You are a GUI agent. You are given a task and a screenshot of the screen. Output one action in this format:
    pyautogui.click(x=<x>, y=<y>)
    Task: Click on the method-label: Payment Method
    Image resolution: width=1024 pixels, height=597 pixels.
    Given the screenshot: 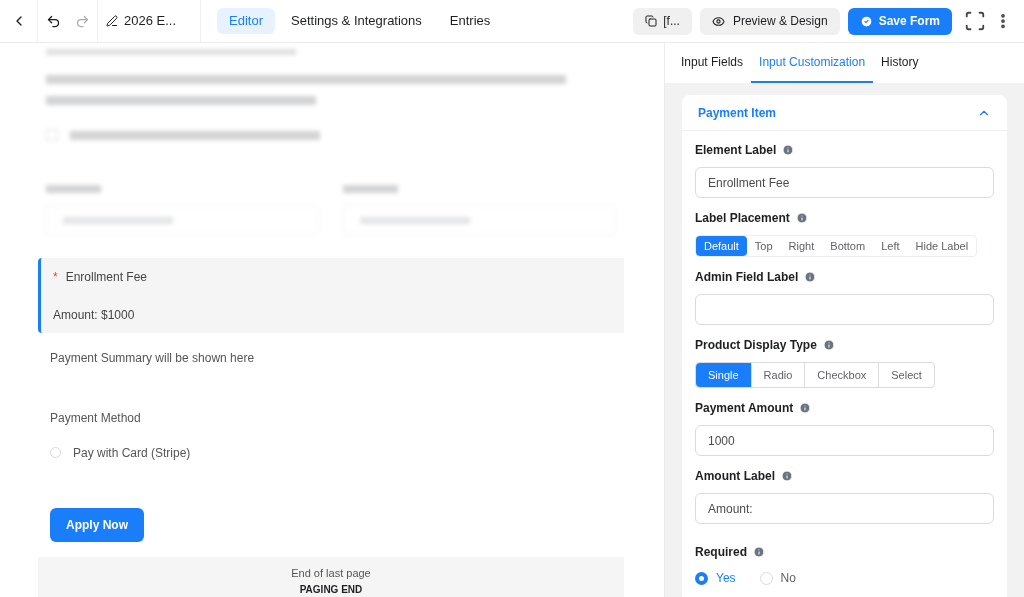 What is the action you would take?
    pyautogui.click(x=95, y=418)
    